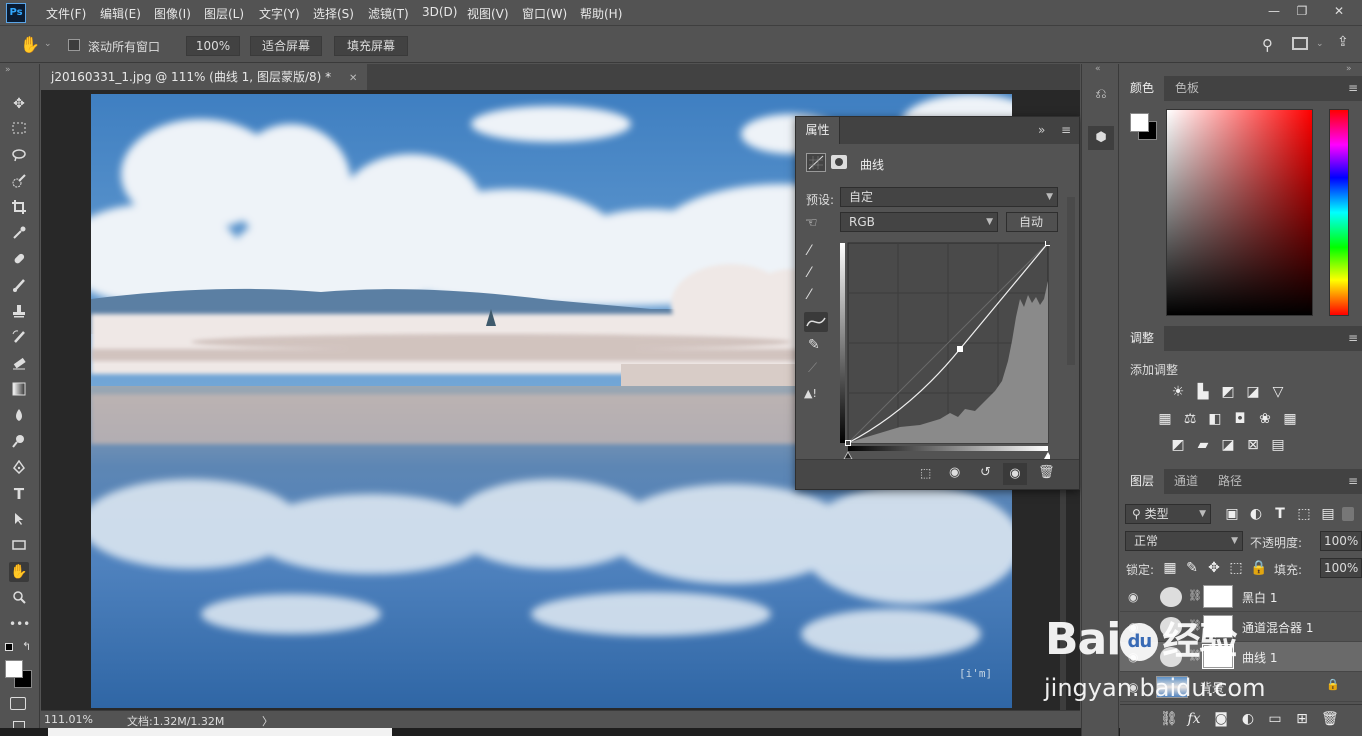  What do you see at coordinates (1142, 338) in the screenshot?
I see `tab-adjustments: 调整` at bounding box center [1142, 338].